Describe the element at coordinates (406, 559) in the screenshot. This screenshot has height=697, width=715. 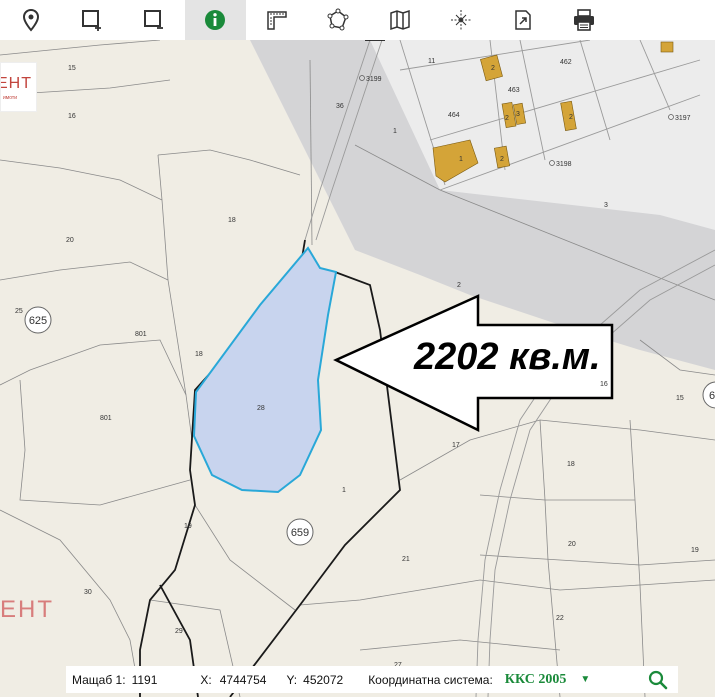
I see `parcel-label: 21` at that location.